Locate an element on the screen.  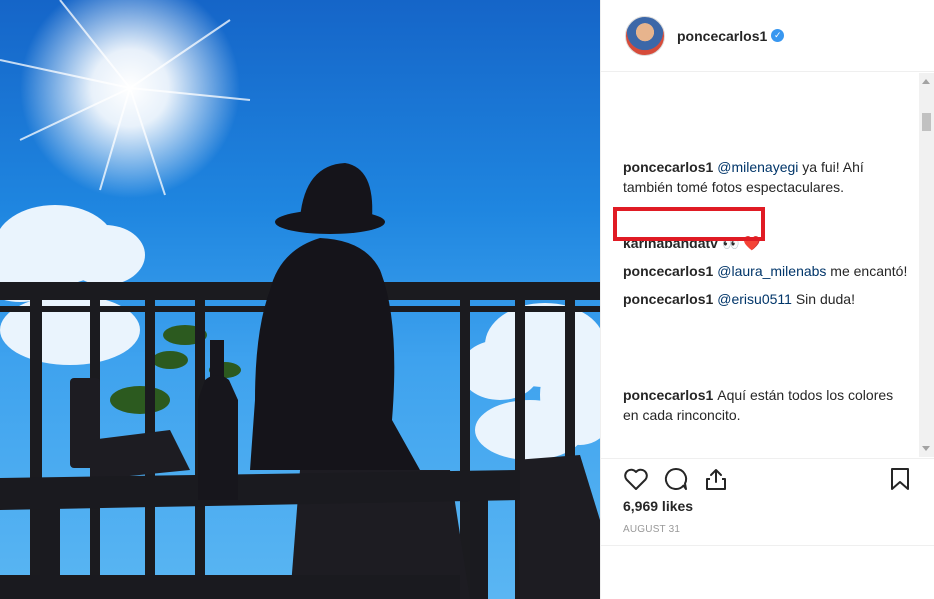
likes-count: 6,969 likes is located at coordinates (658, 506).